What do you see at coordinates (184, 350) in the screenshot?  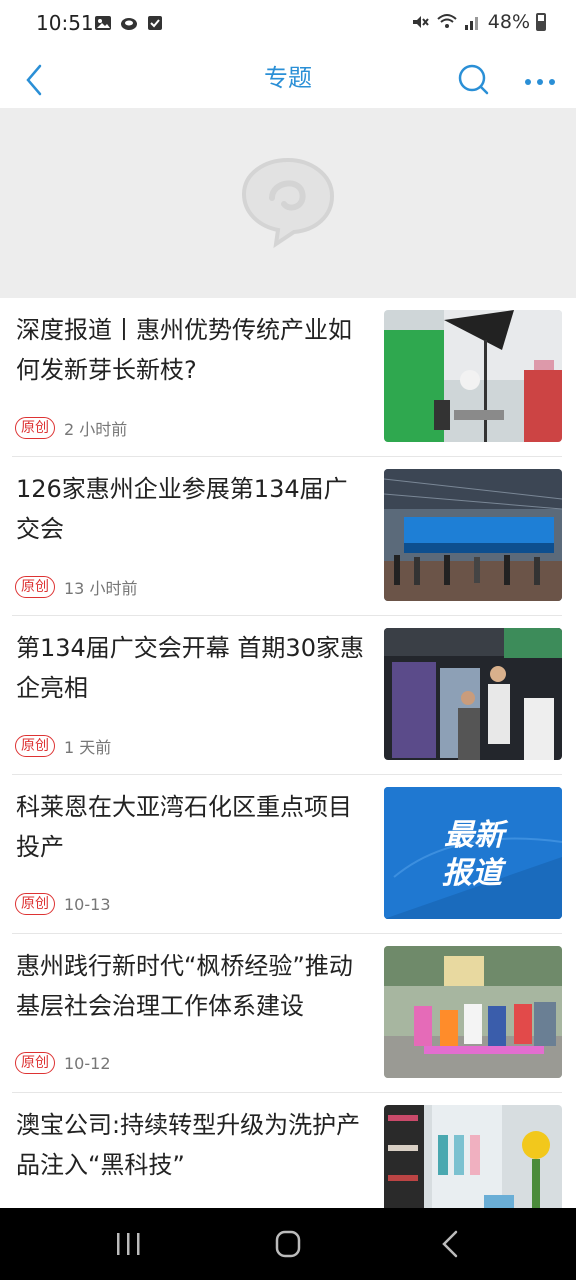 I see `article-title: 深度报道丨惠州优势传统产业如何发新芽长新枝?` at bounding box center [184, 350].